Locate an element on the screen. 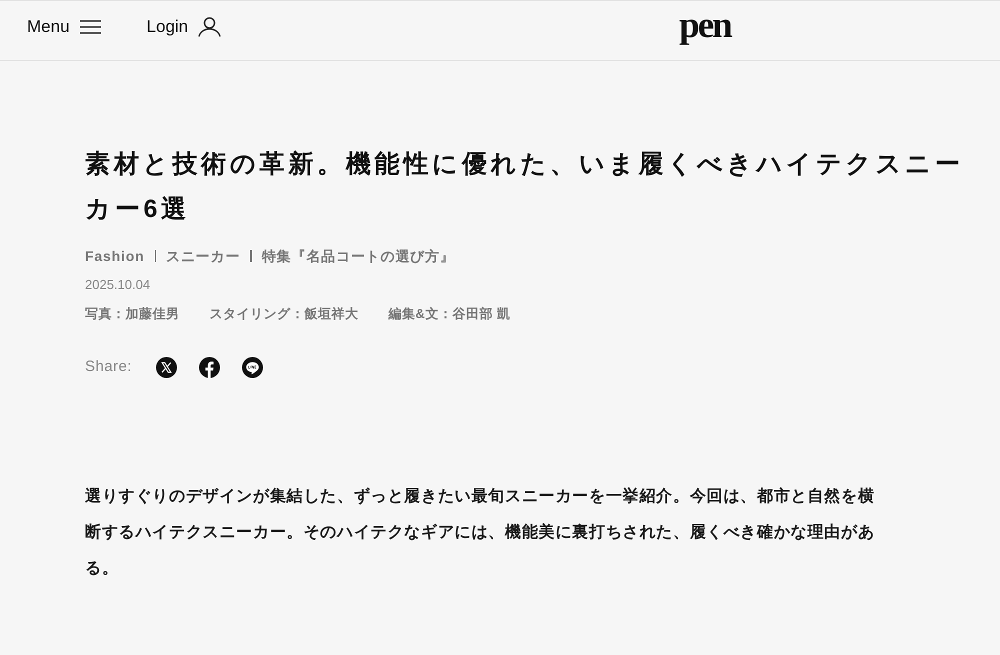  article-title: 素材と技術の革新。機能性に優れた、いま履くべきハイテクスニーカー6選 is located at coordinates (524, 187).